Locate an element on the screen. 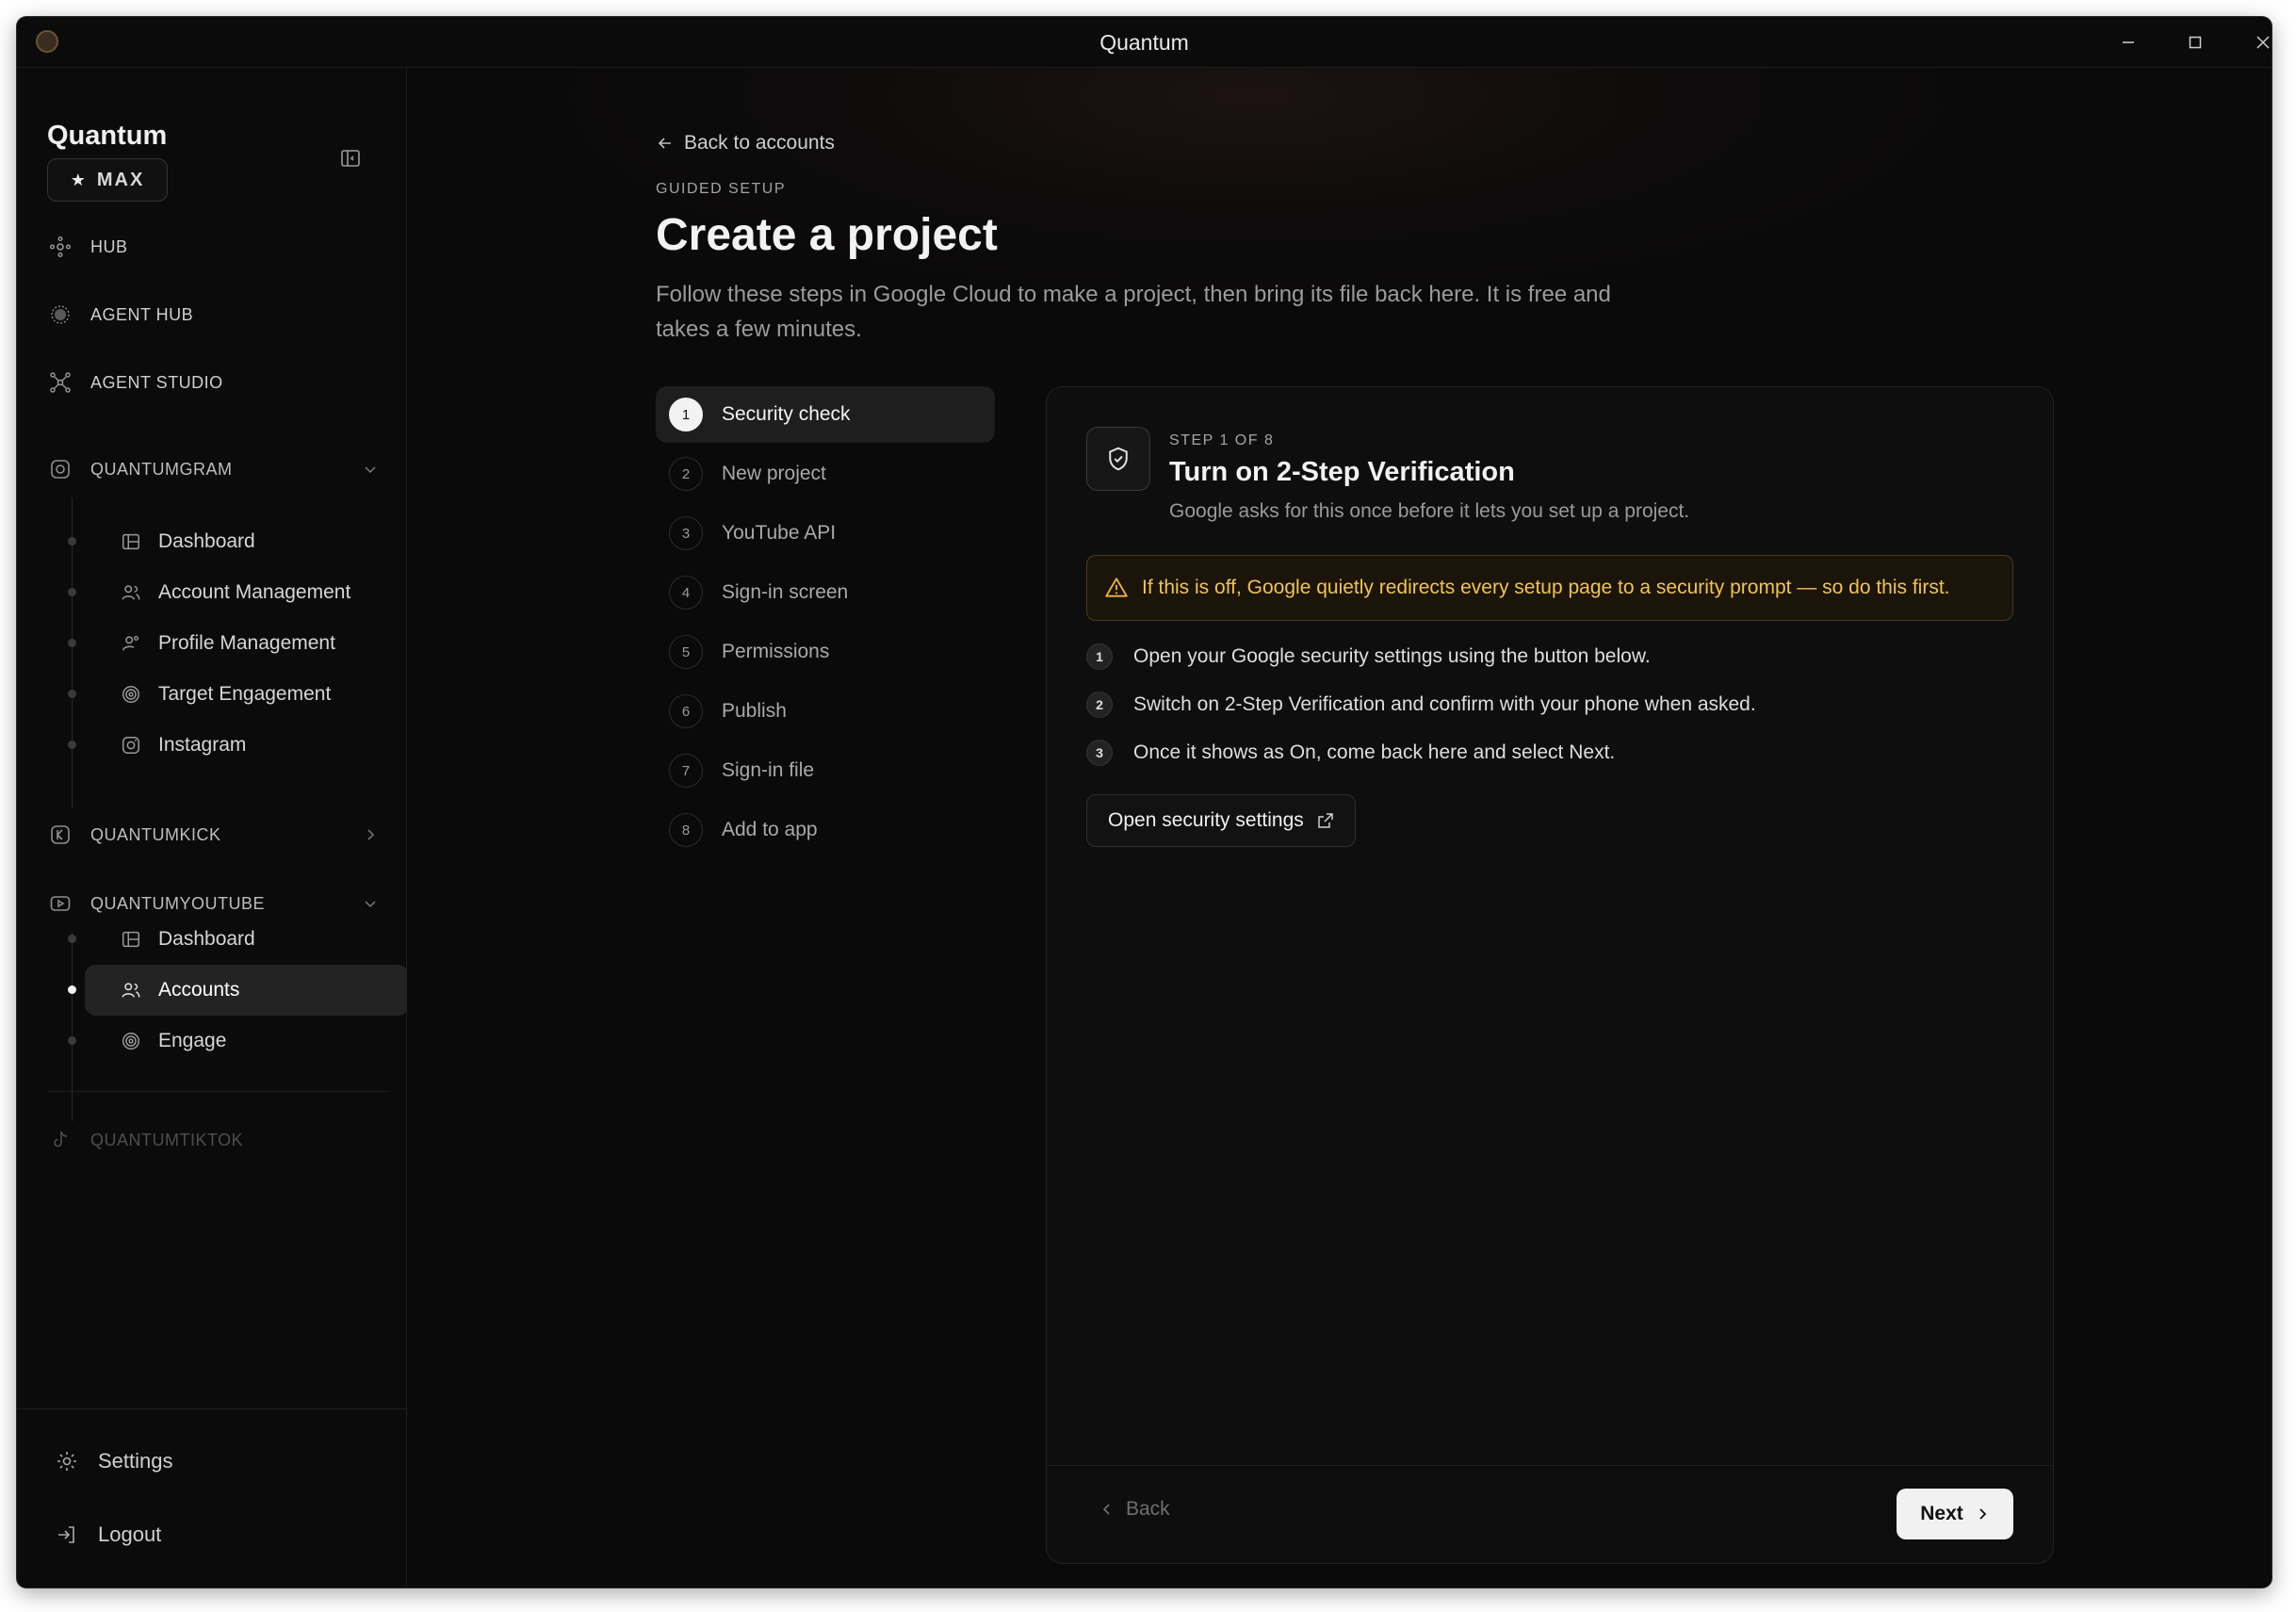  group-quantumkick: QUANTUMKICK is located at coordinates (217, 835).